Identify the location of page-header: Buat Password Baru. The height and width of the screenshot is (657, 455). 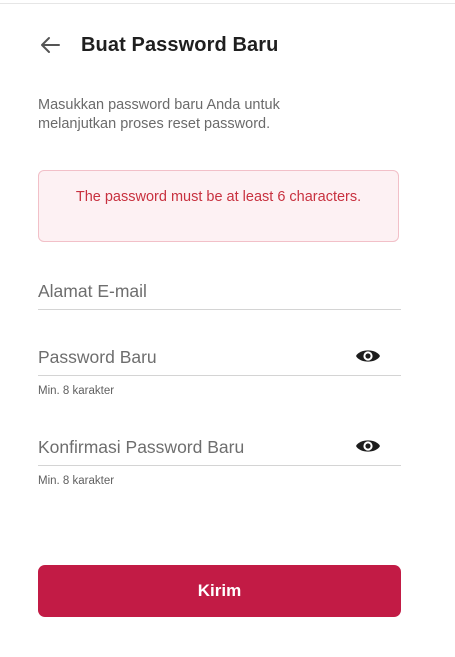
(228, 45).